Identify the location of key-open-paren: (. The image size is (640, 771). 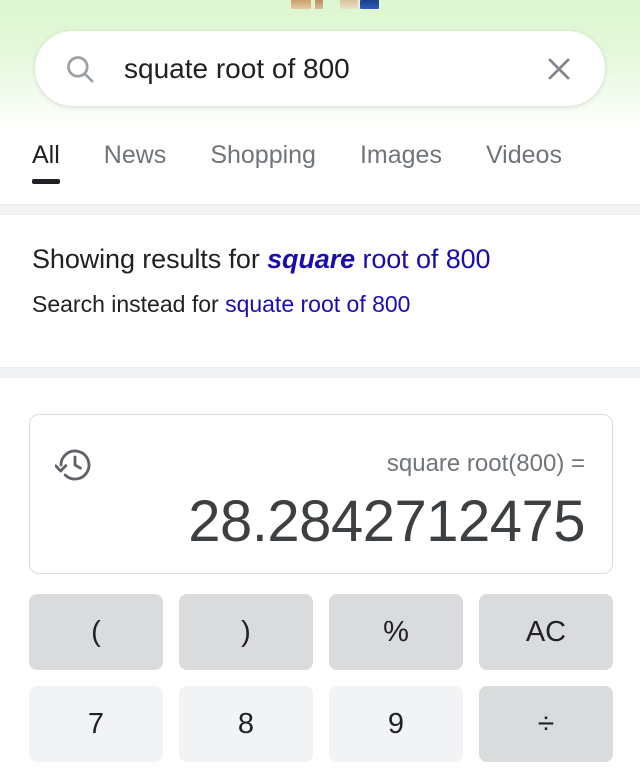
(96, 632).